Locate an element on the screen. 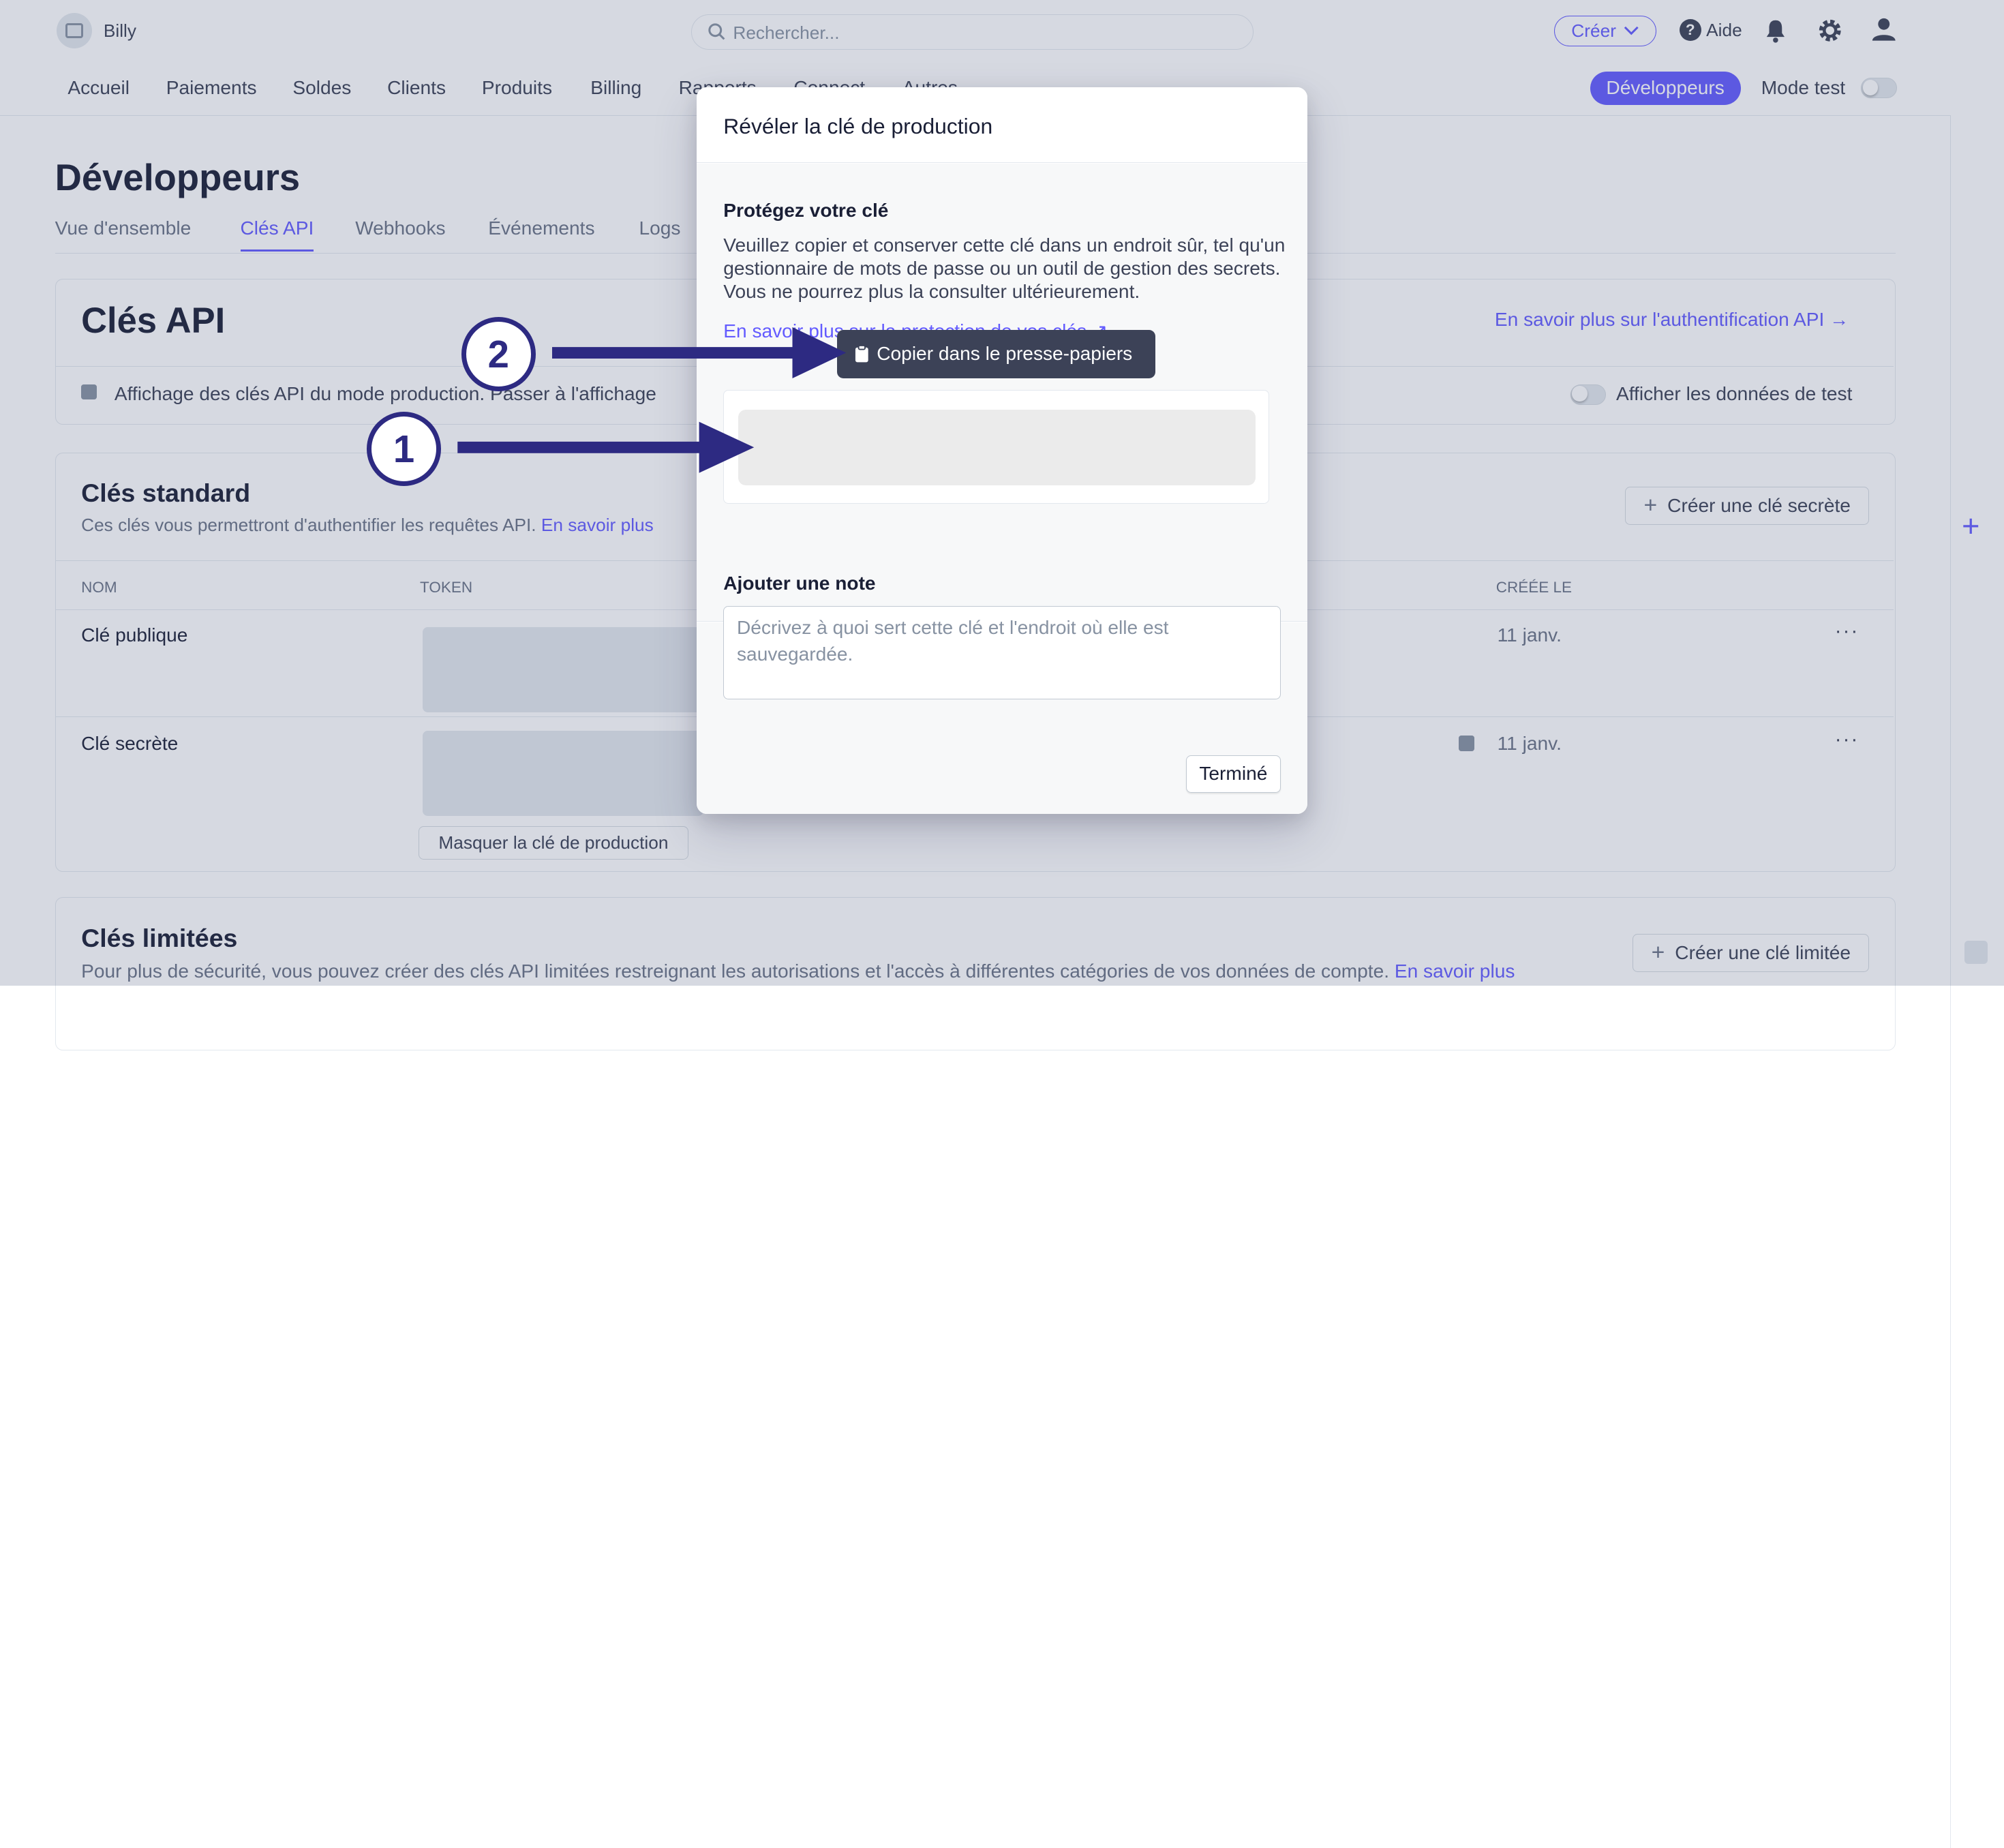 The height and width of the screenshot is (1848, 2004). step-marker-2: 2 is located at coordinates (498, 354).